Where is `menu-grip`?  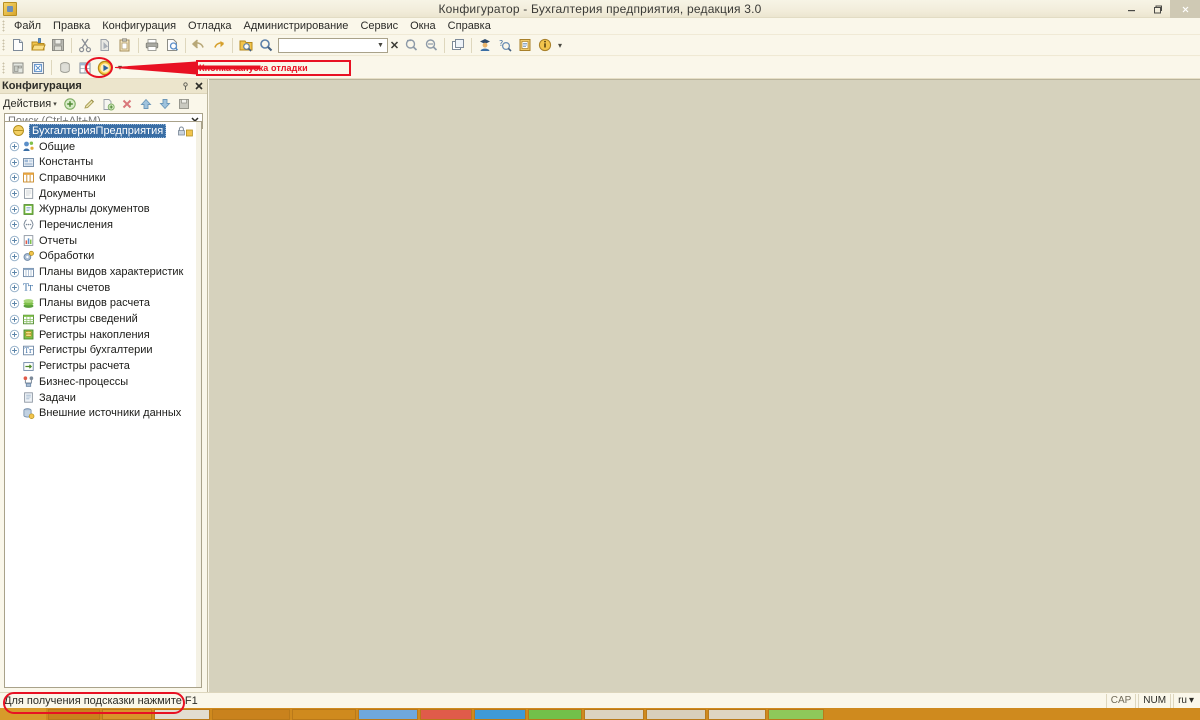 menu-grip is located at coordinates (3, 26).